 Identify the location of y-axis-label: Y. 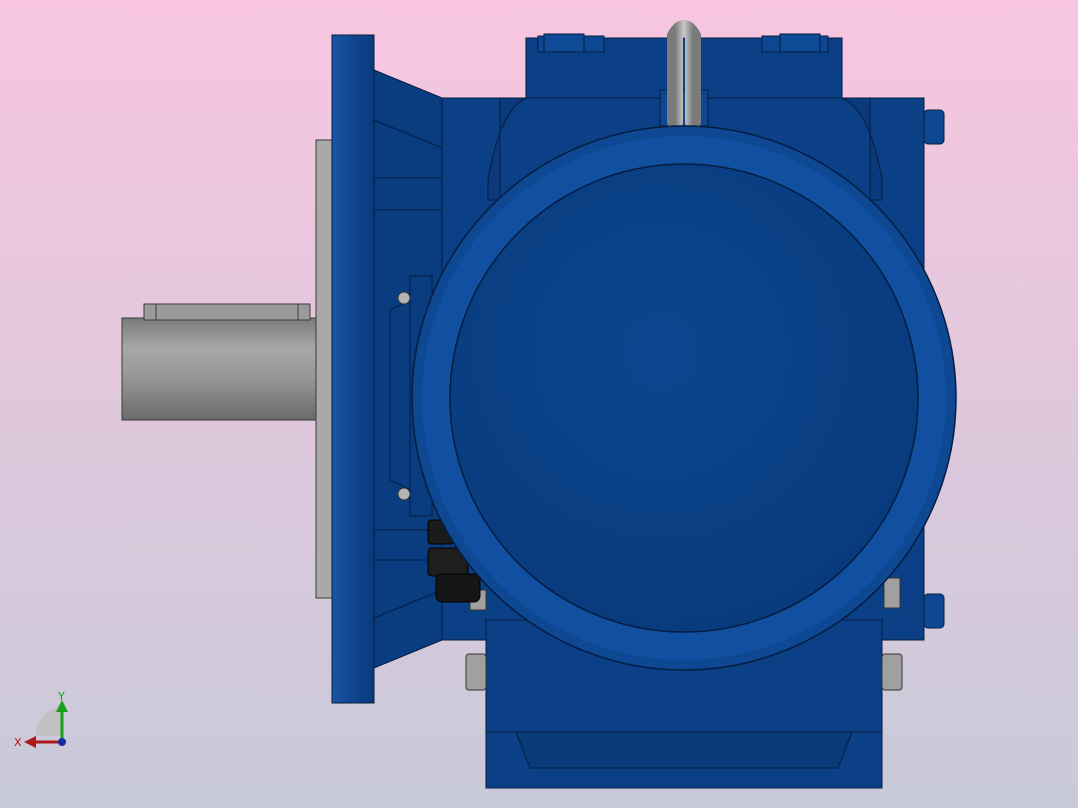
(61, 696).